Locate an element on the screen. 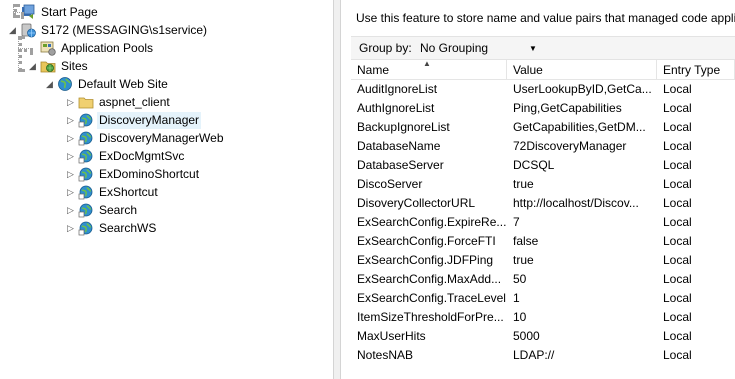 The height and width of the screenshot is (379, 735). setting-name: DatabaseServer is located at coordinates (400, 165).